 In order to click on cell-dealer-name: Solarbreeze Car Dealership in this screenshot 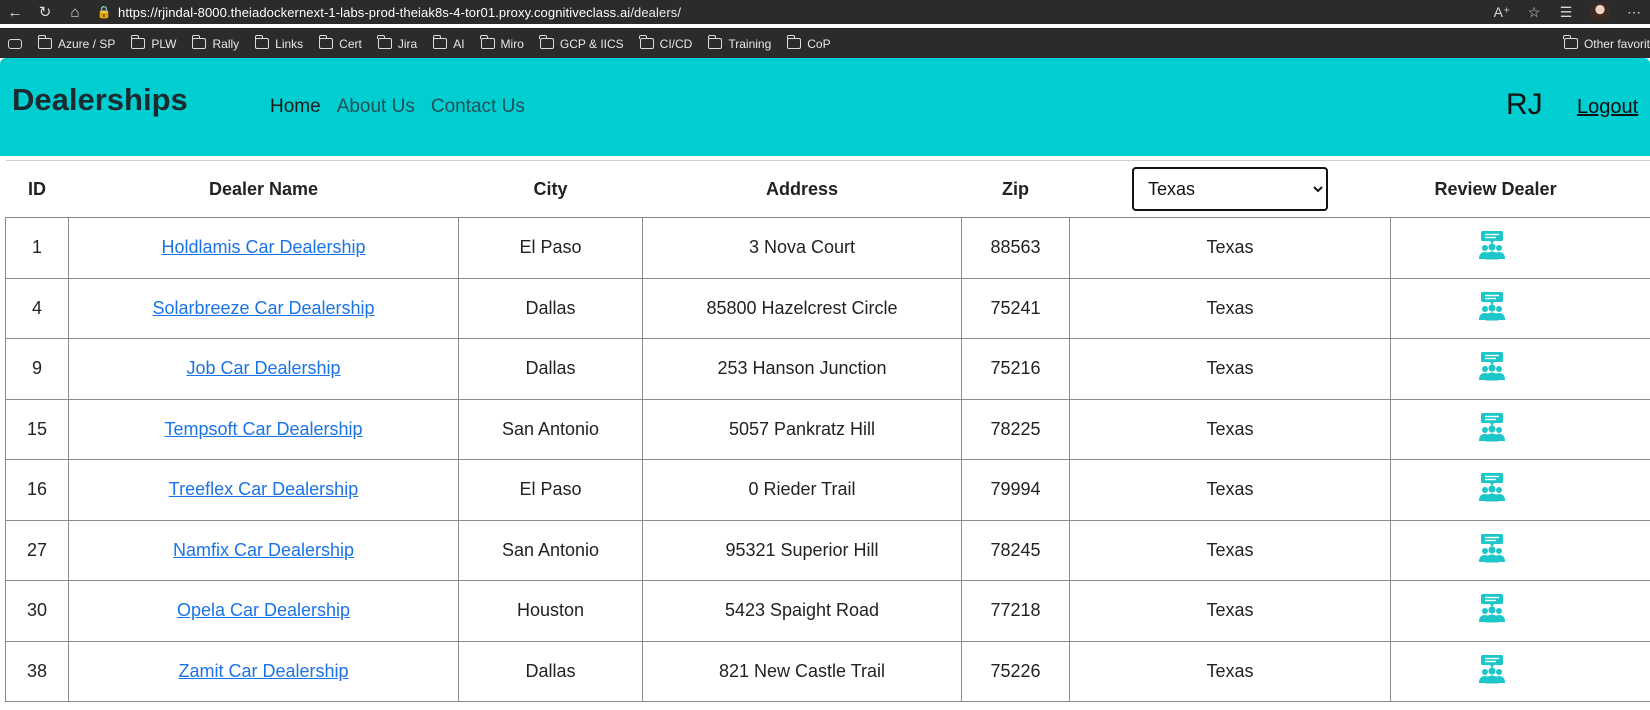, I will do `click(263, 308)`.